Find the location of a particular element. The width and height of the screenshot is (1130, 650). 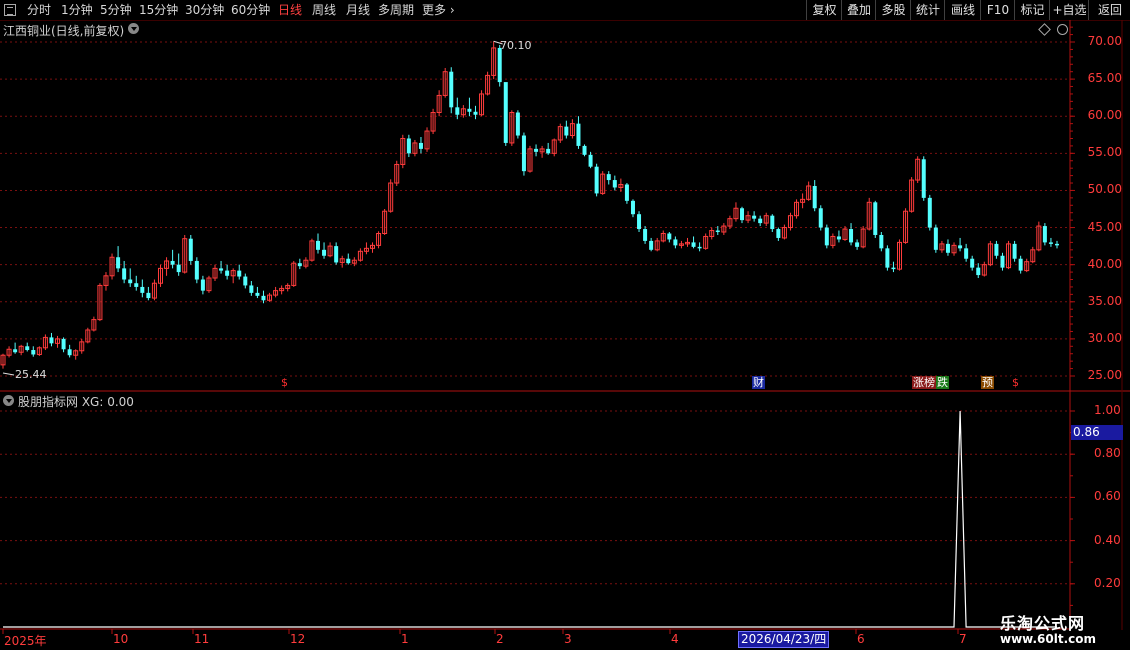

date-axis-label: 12 is located at coordinates (298, 639).